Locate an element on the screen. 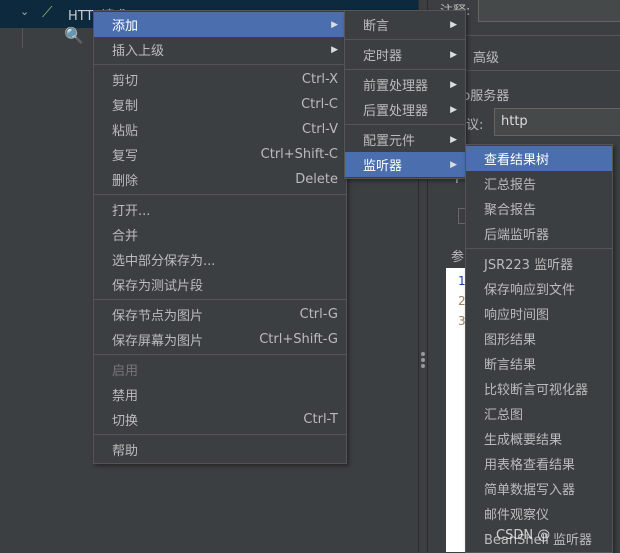 This screenshot has width=620, height=553. menu-item-generate-summary: 生成概要结果 is located at coordinates (539, 438).